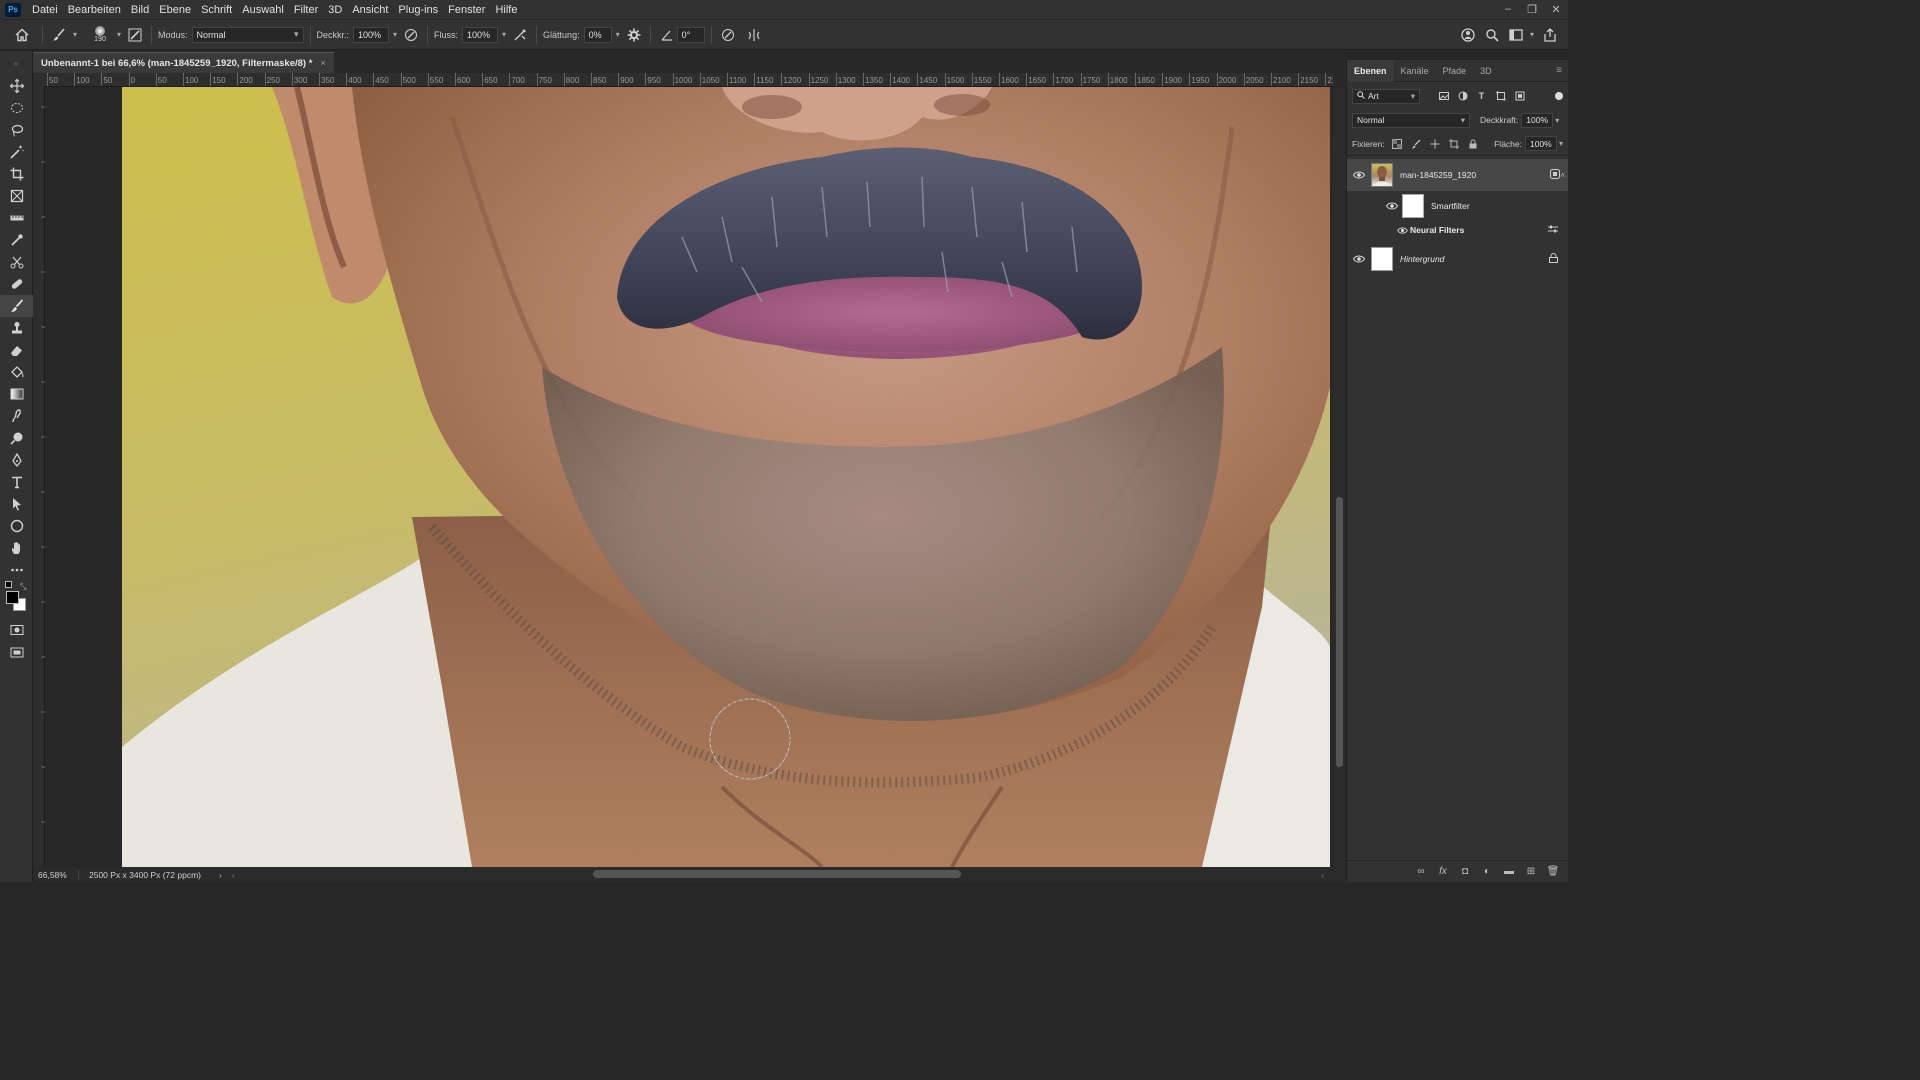 Image resolution: width=1920 pixels, height=1080 pixels. What do you see at coordinates (1508, 9) in the screenshot?
I see `minimize-button: –` at bounding box center [1508, 9].